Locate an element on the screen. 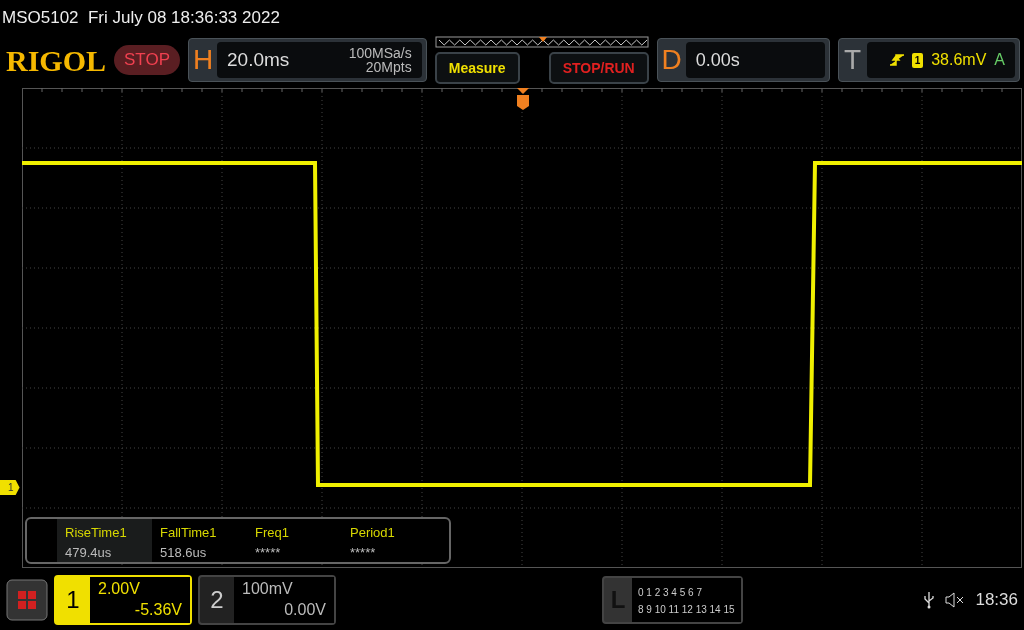  measurement-item: Period1 ***** is located at coordinates (372, 543).